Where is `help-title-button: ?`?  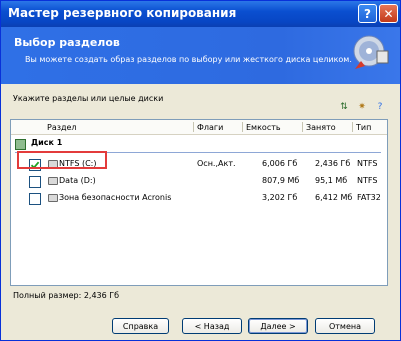
help-title-button: ? is located at coordinates (367, 13).